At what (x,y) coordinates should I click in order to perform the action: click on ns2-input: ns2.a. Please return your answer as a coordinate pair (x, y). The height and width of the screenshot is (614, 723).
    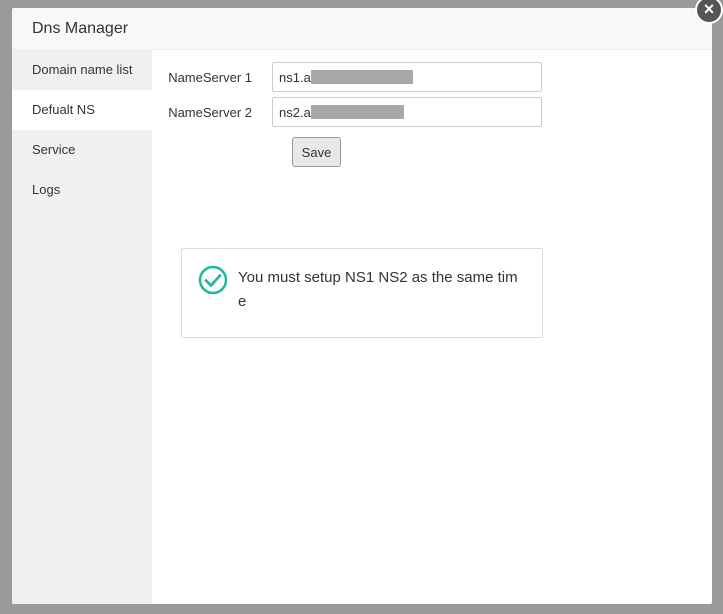
    Looking at the image, I should click on (407, 112).